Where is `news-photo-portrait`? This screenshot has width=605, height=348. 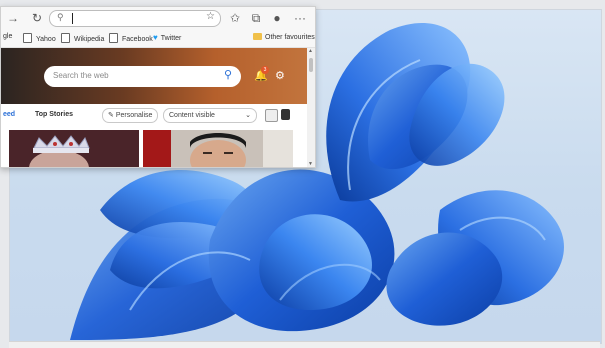 news-photo-portrait is located at coordinates (218, 148).